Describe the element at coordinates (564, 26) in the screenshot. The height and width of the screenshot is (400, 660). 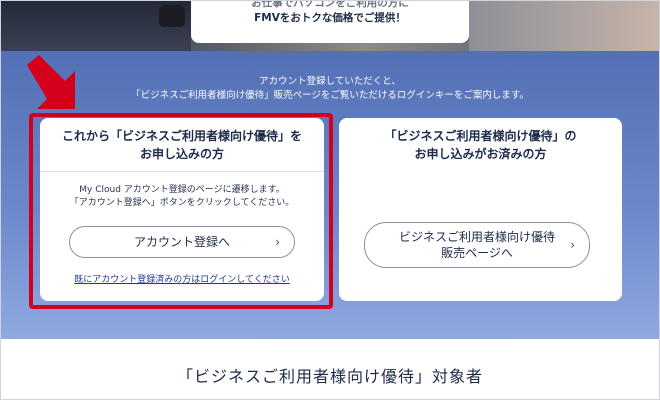
I see `hero-photo-right` at that location.